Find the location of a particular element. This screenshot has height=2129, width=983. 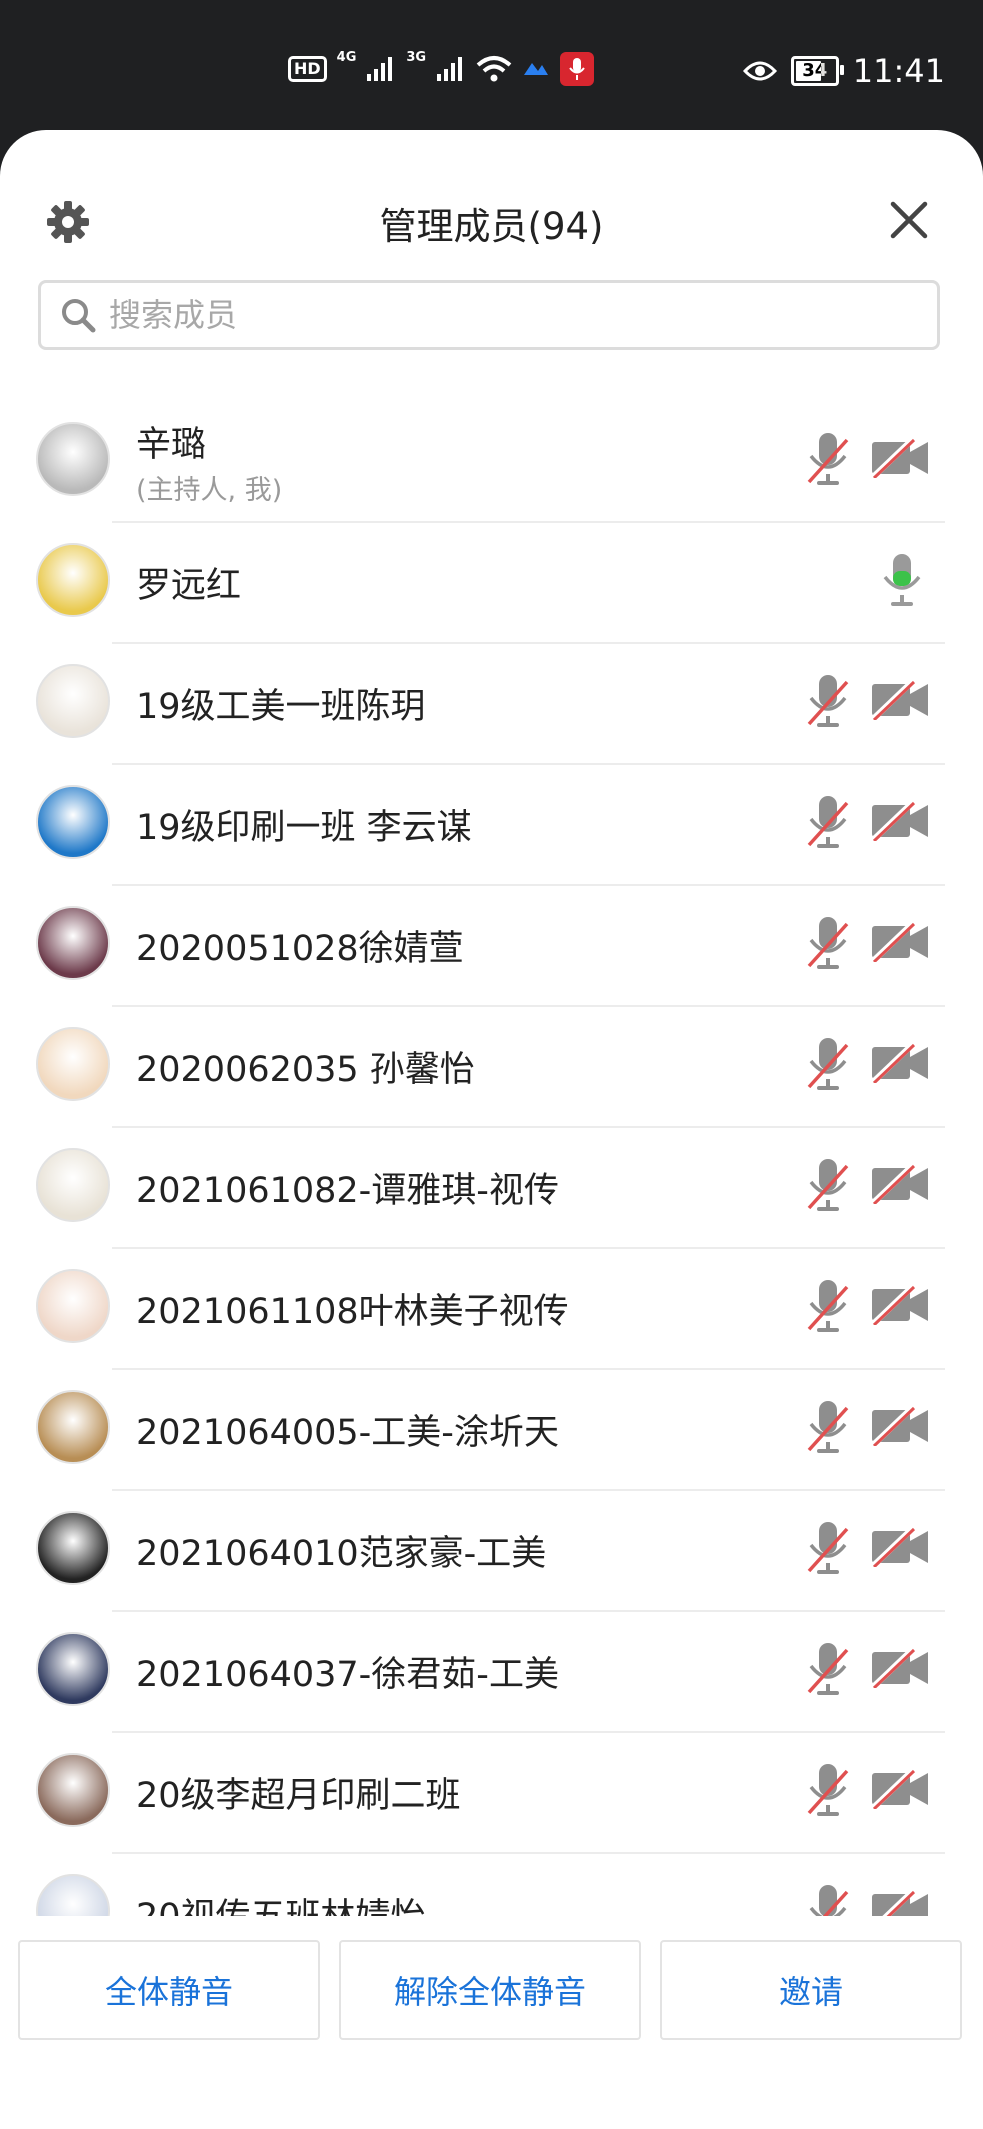

mic-active-icon is located at coordinates (902, 580).